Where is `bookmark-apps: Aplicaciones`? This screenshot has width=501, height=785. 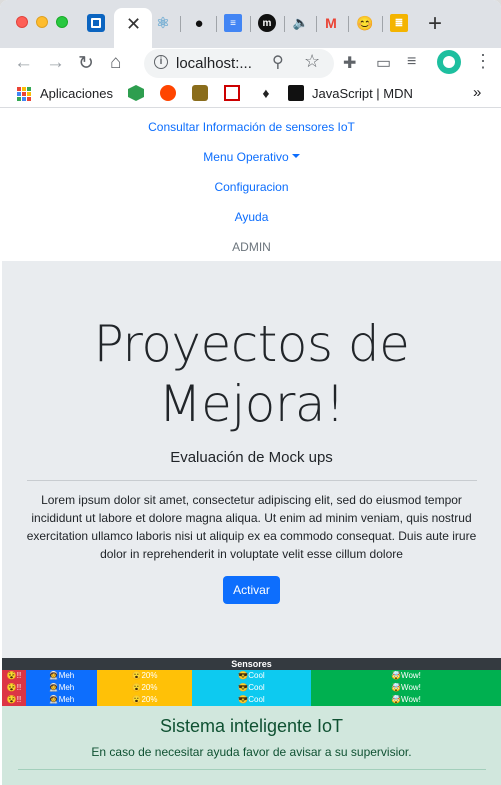
bookmark-apps: Aplicaciones is located at coordinates (76, 93).